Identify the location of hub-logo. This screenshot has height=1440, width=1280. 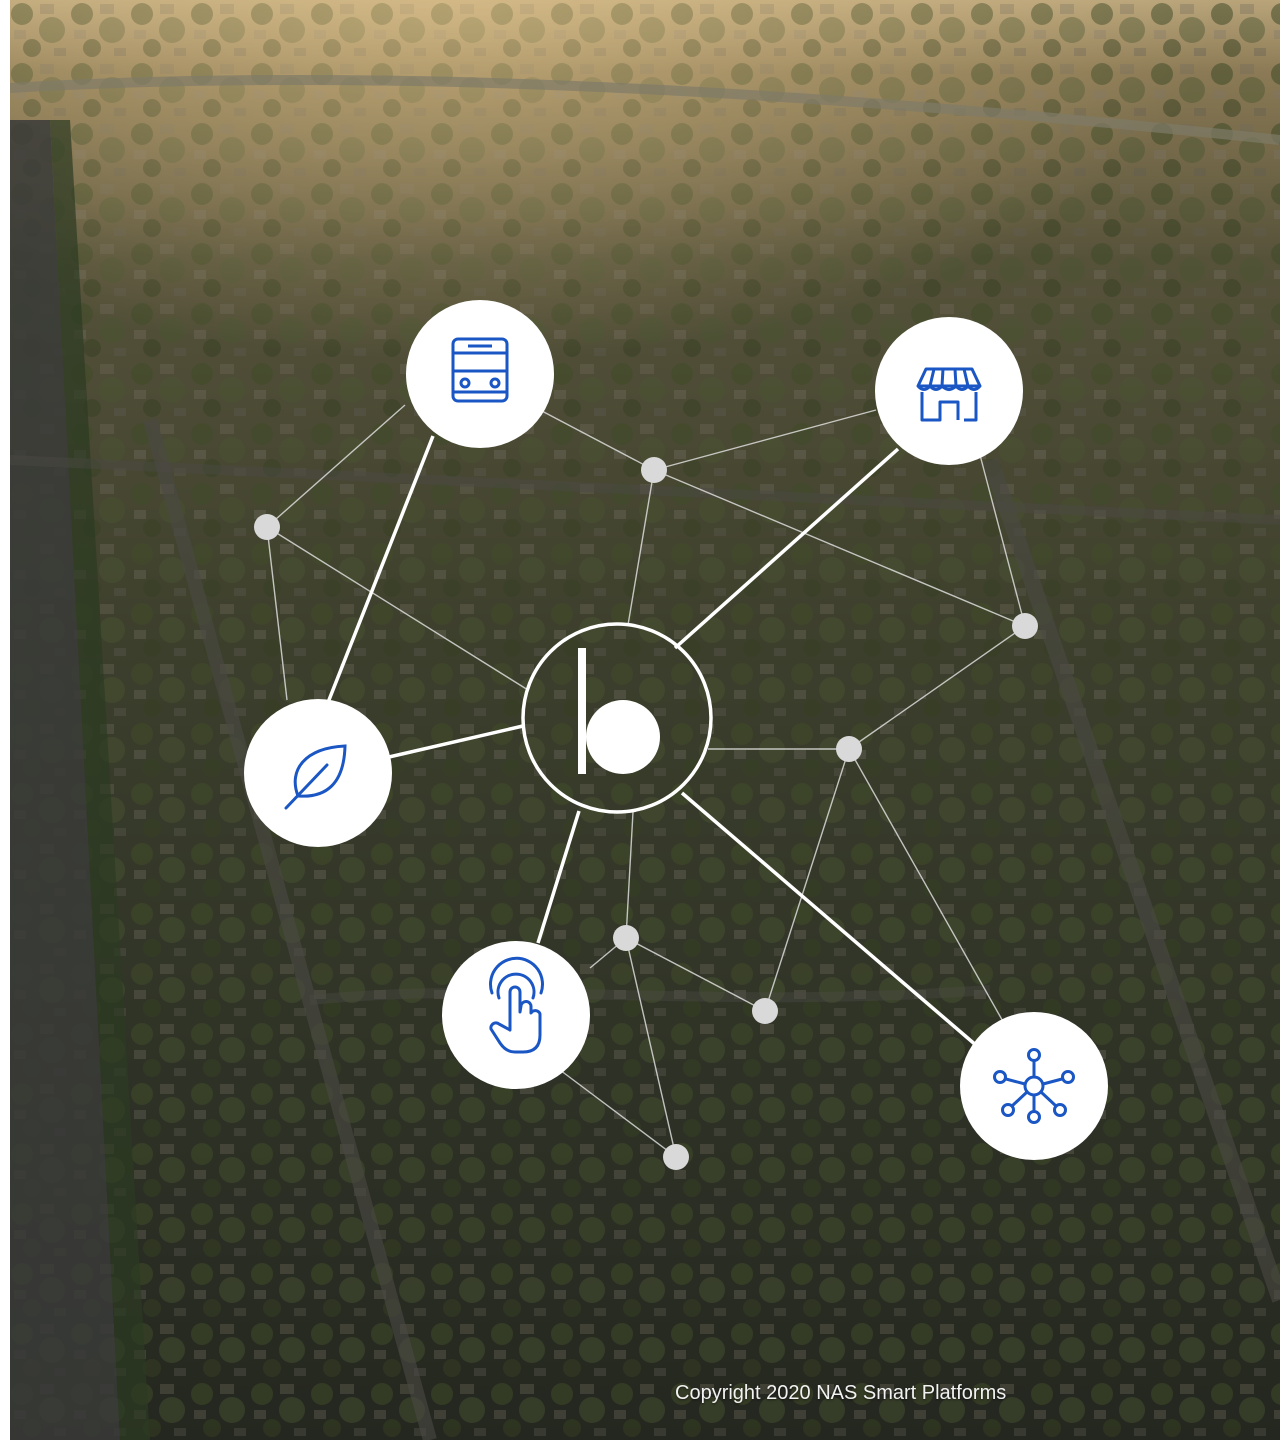
(617, 718).